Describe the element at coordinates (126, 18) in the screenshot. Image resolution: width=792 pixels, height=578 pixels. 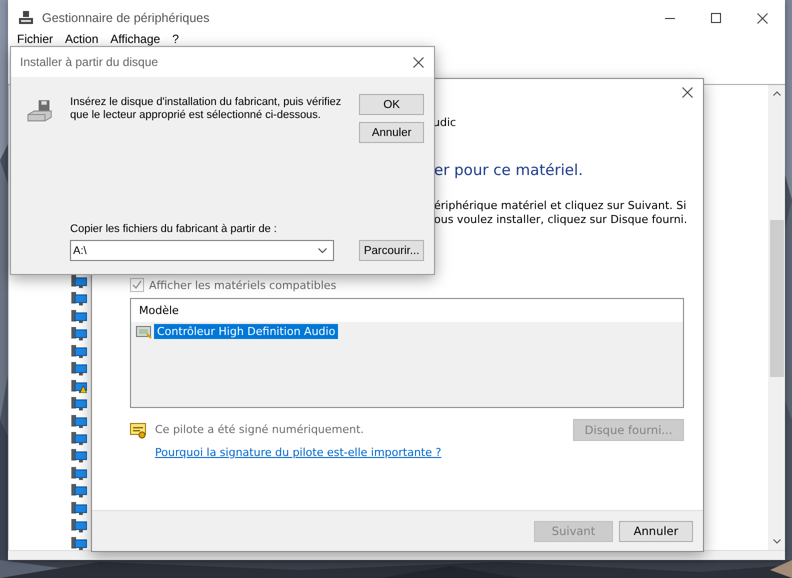
I see `window-title: Gestionnaire de périphériques` at that location.